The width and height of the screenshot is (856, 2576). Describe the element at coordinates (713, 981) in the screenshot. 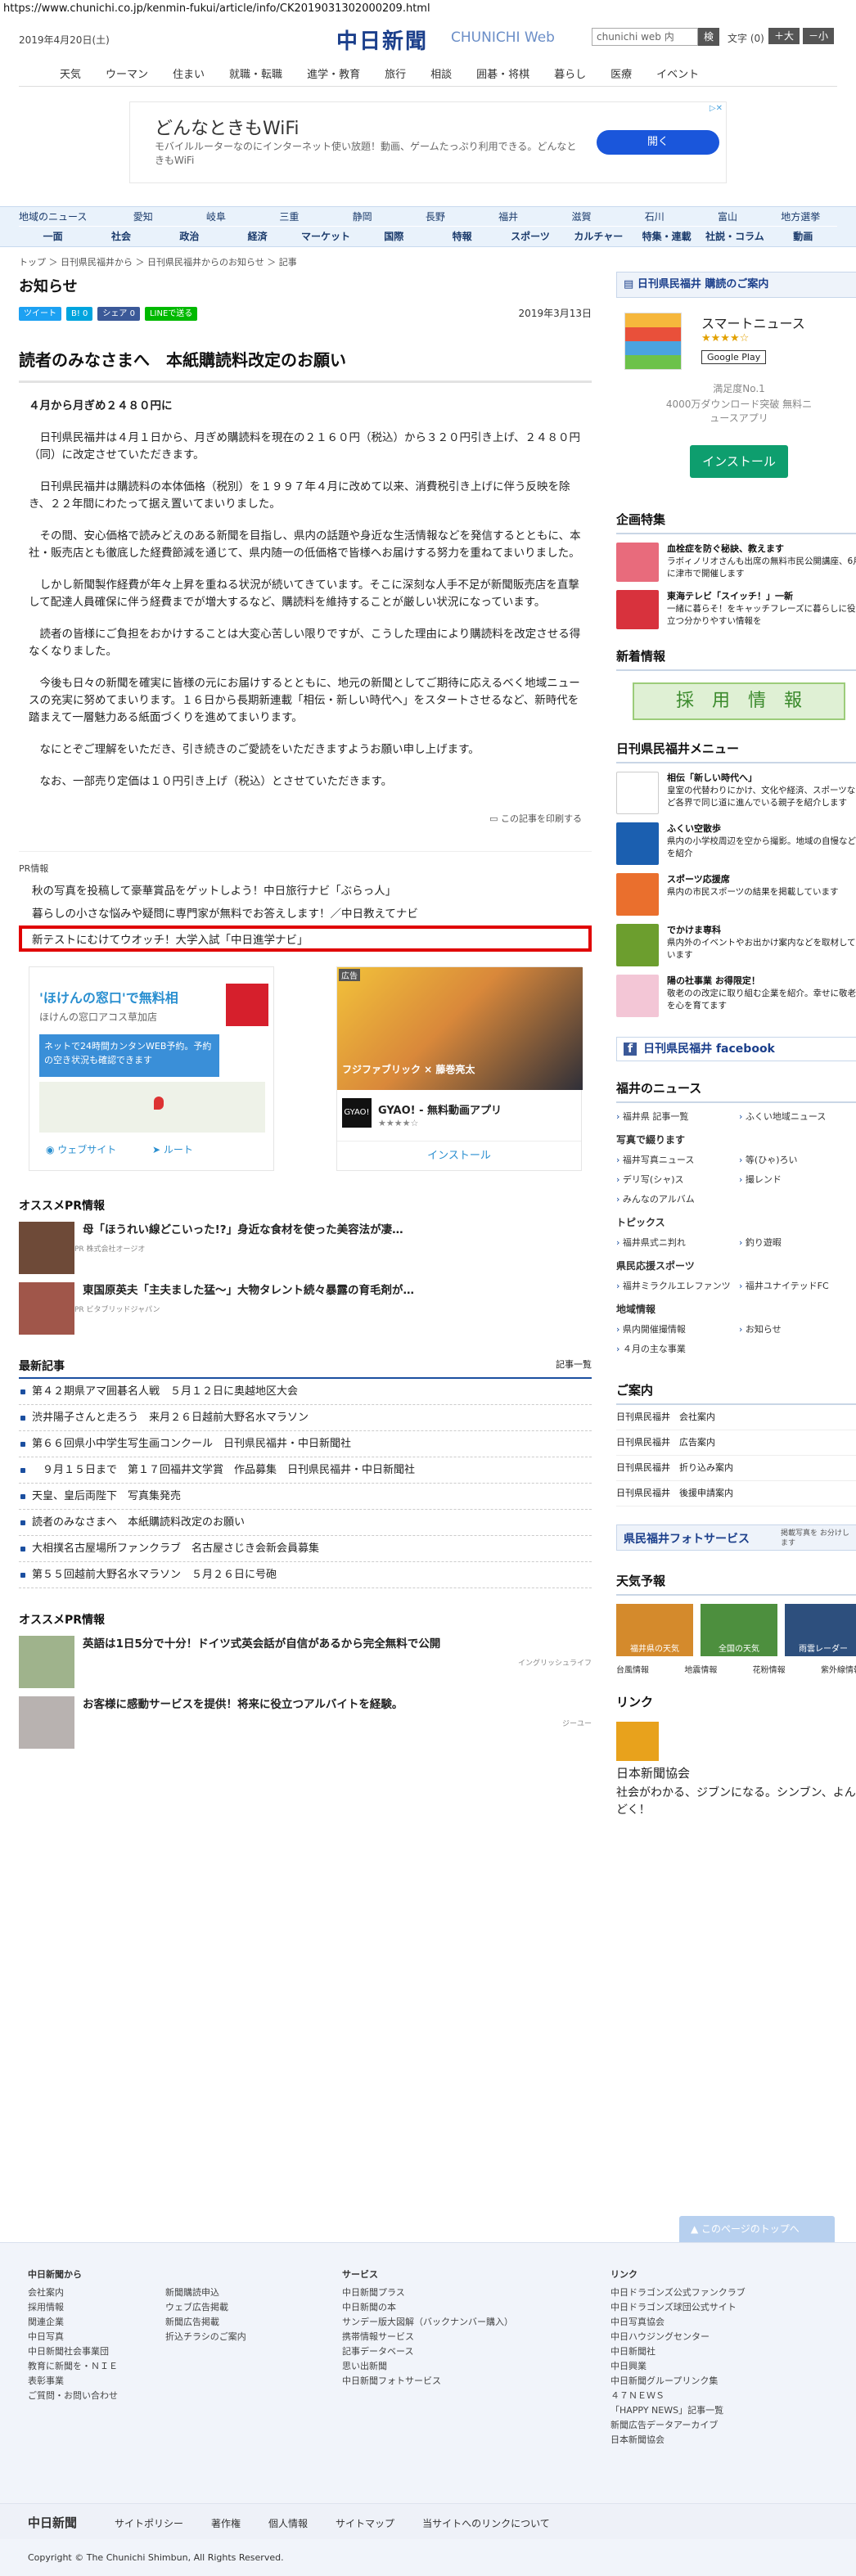

I see `menu-title: 陽の社事業 お得限定！` at that location.